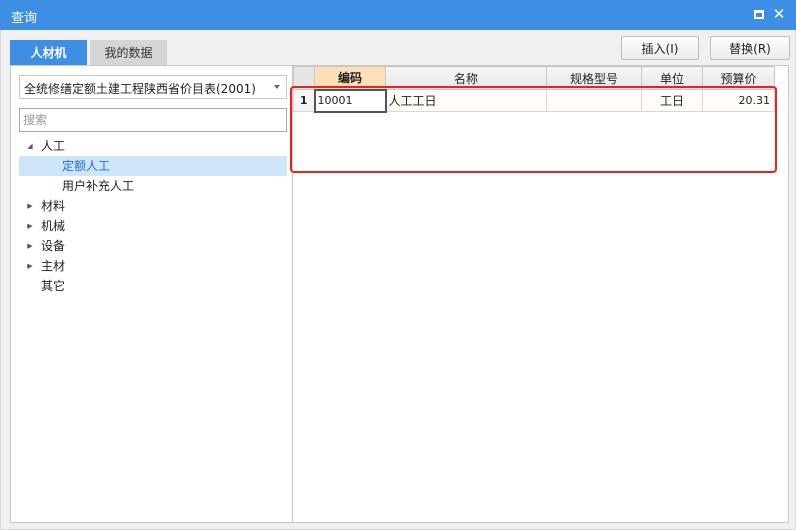 This screenshot has height=530, width=796. Describe the element at coordinates (398, 15) in the screenshot. I see `title-bar: 查询 ✕` at that location.